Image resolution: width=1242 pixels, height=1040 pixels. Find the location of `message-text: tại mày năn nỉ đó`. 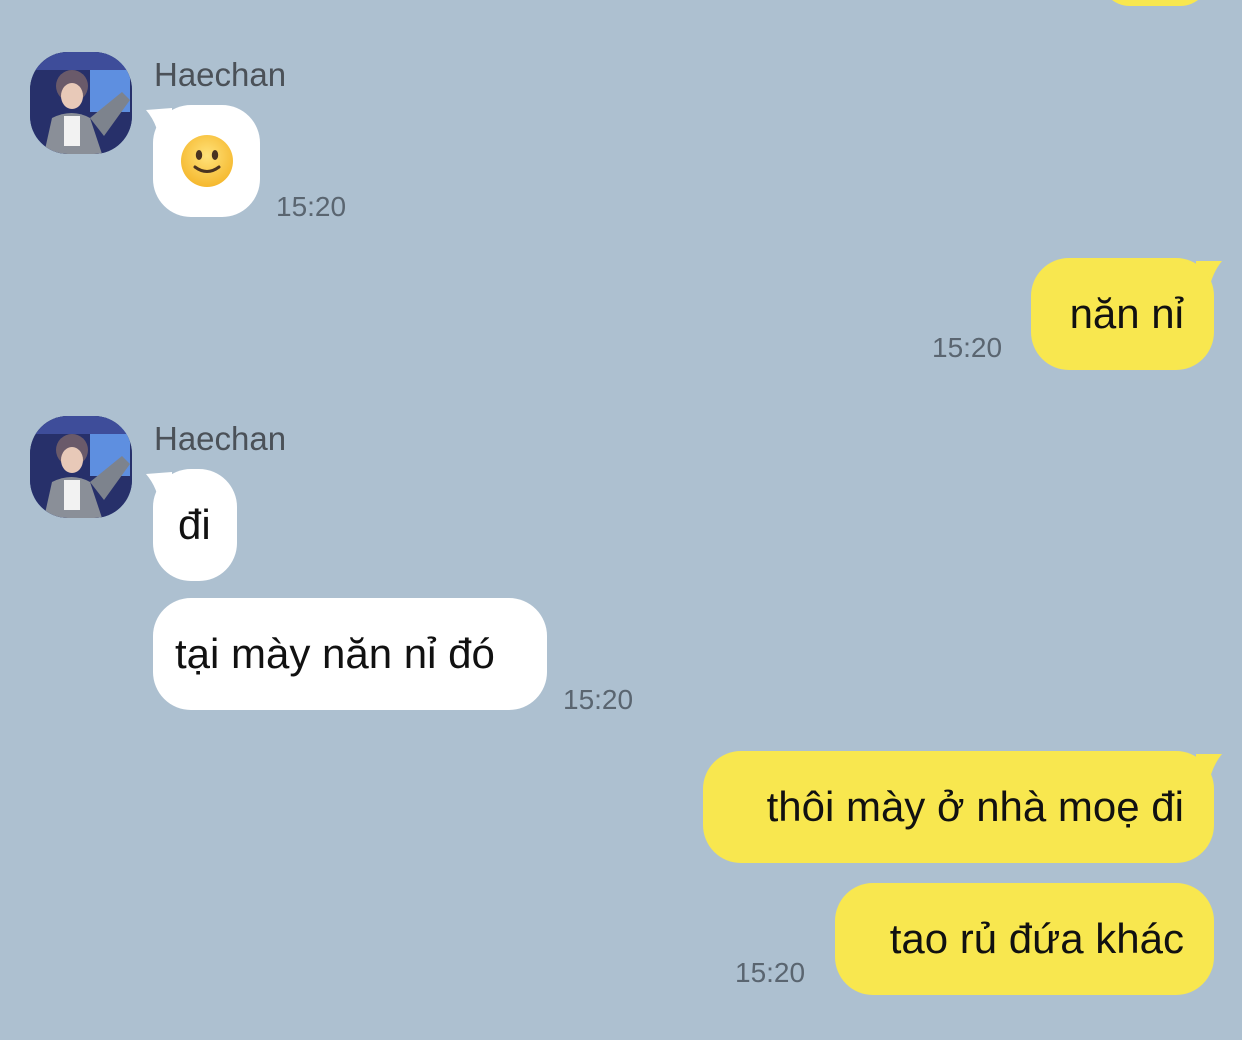

message-text: tại mày năn nỉ đó is located at coordinates (335, 653).